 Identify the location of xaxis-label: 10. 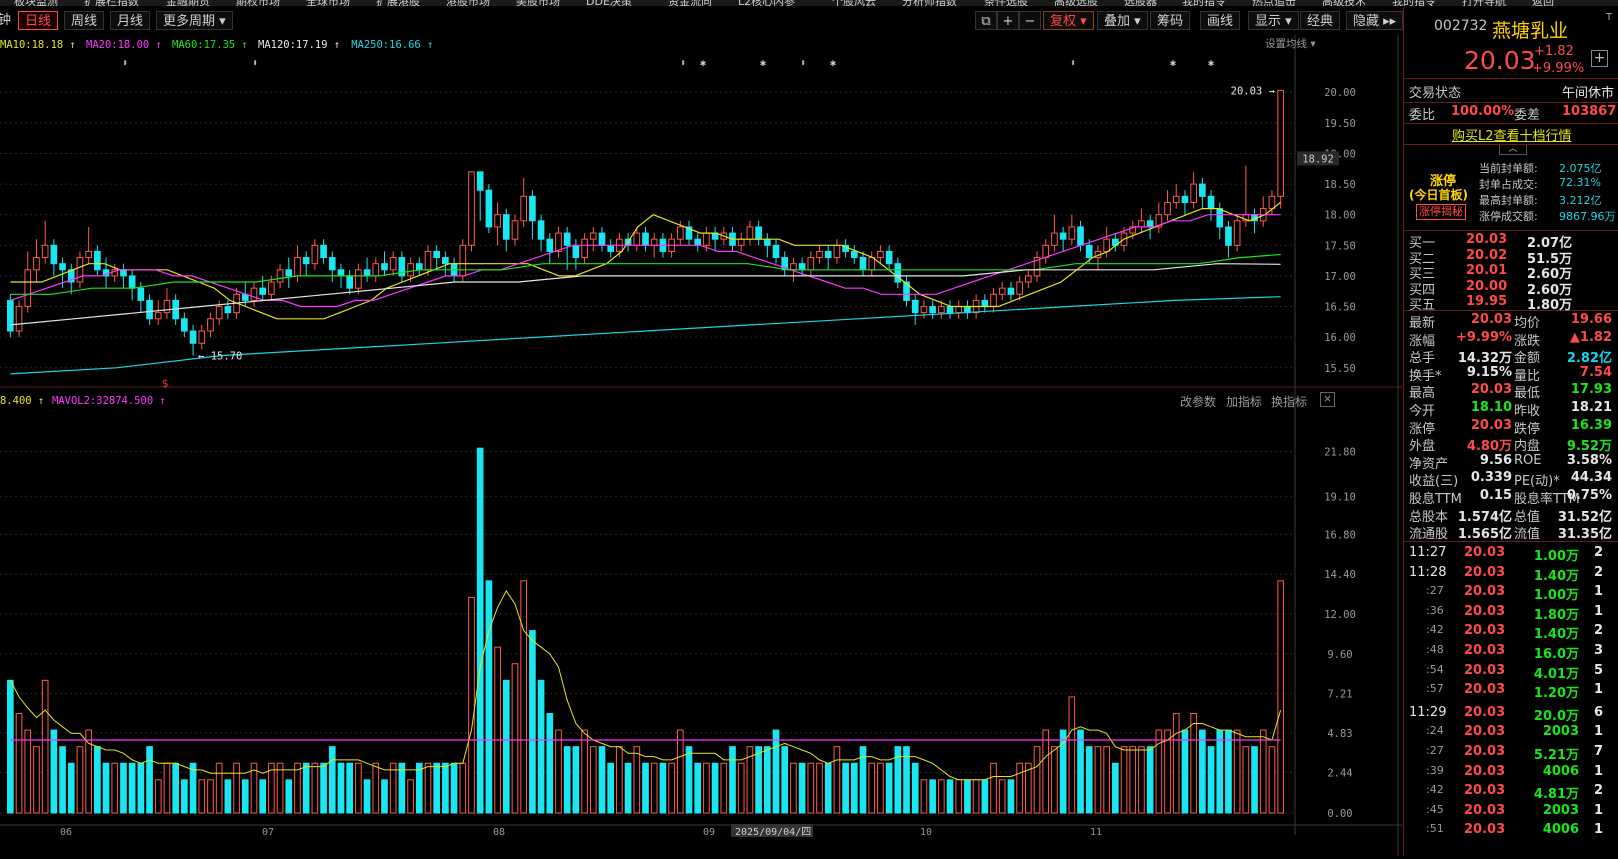
(926, 832).